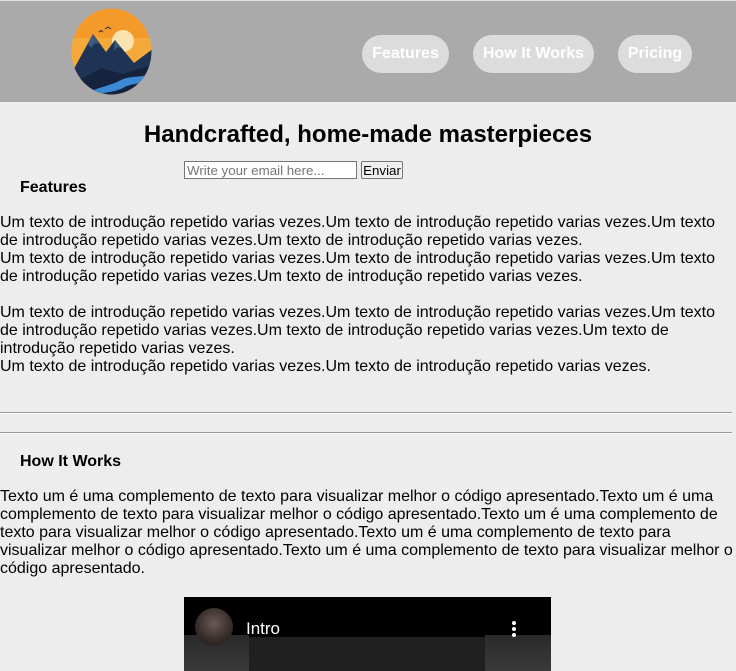 The height and width of the screenshot is (671, 736). What do you see at coordinates (368, 134) in the screenshot?
I see `hero-title: Handcrafted, home-made masterpieces` at bounding box center [368, 134].